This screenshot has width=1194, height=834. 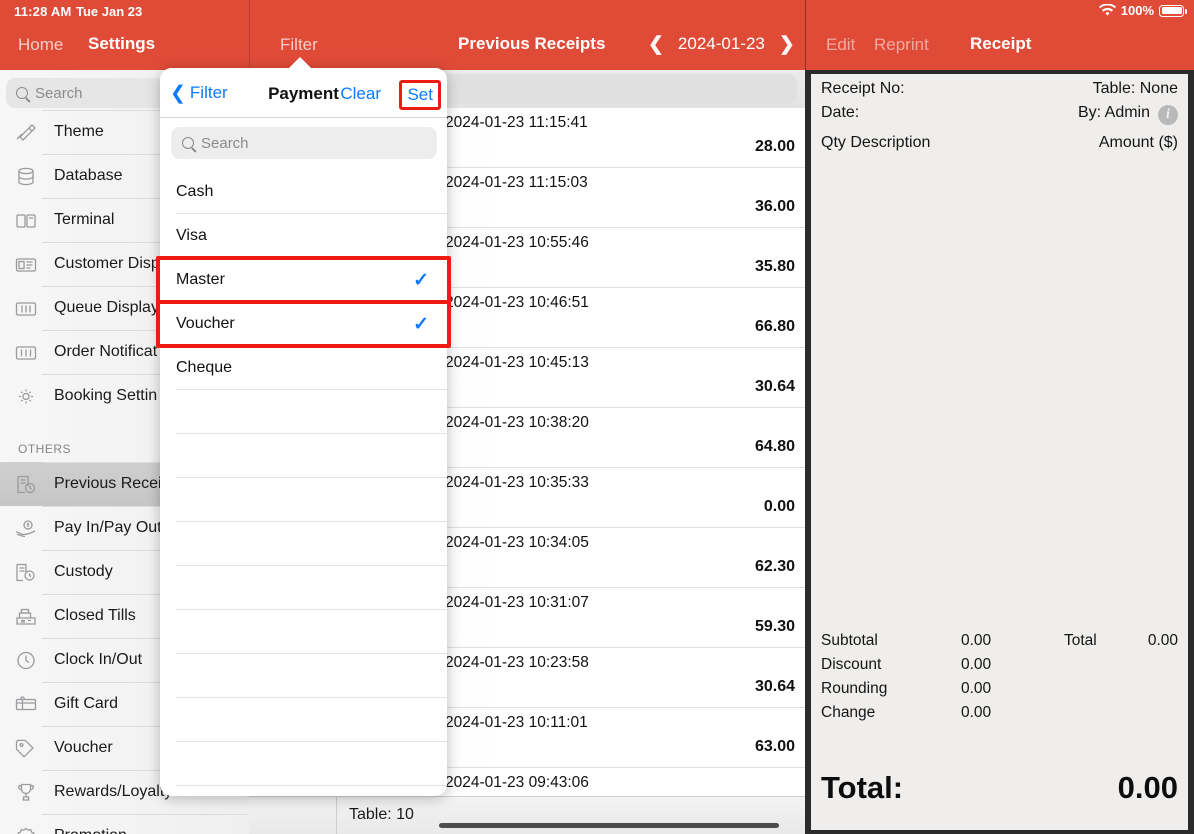 What do you see at coordinates (45, 449) in the screenshot?
I see `sidebar-section-label: OTHERS` at bounding box center [45, 449].